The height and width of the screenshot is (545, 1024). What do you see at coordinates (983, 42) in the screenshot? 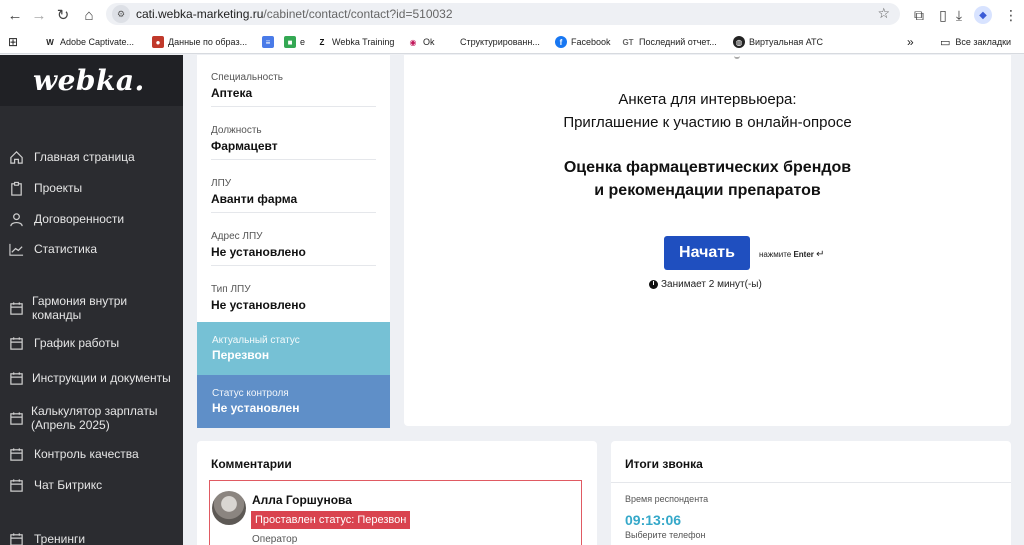
I see `all-bookmarks-label: Все закладки` at bounding box center [983, 42].